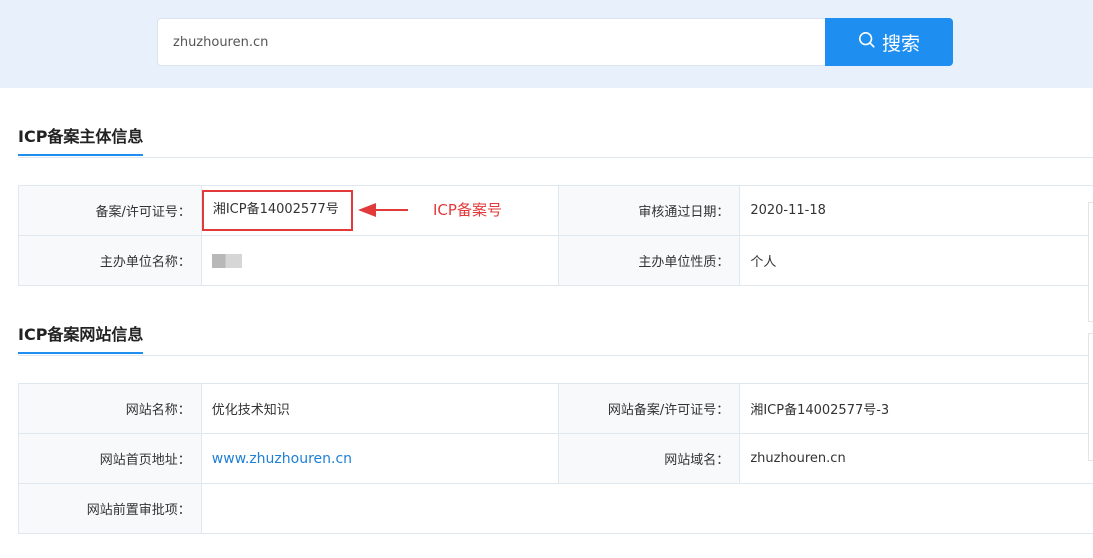 The height and width of the screenshot is (558, 1093). Describe the element at coordinates (467, 210) in the screenshot. I see `annotation-label: ICP备案号` at that location.